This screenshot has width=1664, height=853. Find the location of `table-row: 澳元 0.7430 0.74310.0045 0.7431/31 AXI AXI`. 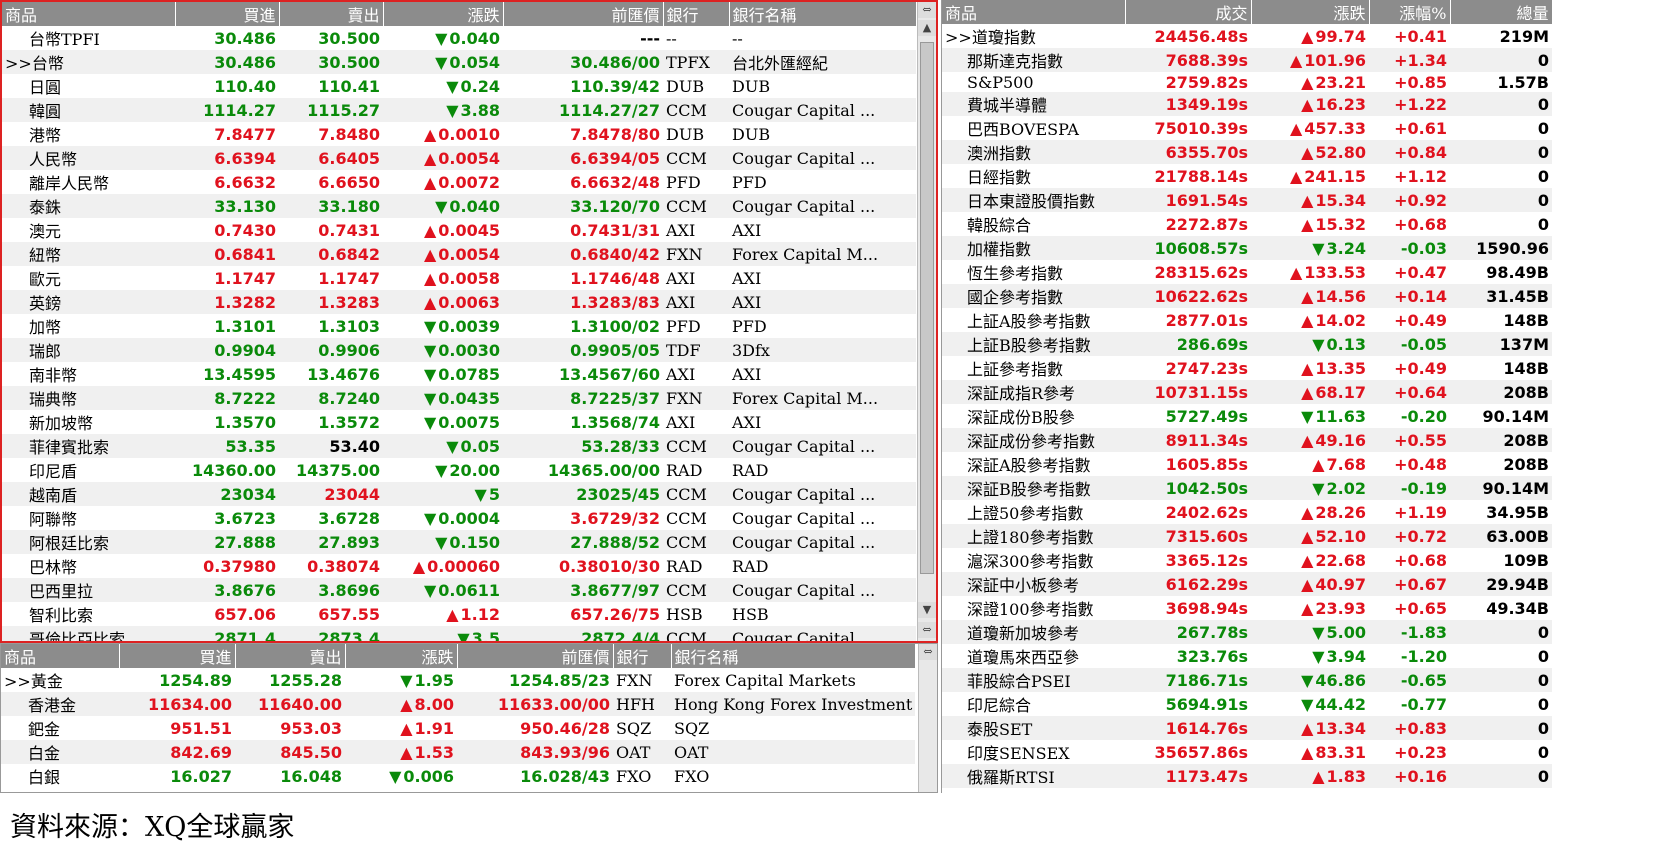

table-row: 澳元 0.7430 0.74310.0045 0.7431/31 AXI AXI is located at coordinates (459, 230).